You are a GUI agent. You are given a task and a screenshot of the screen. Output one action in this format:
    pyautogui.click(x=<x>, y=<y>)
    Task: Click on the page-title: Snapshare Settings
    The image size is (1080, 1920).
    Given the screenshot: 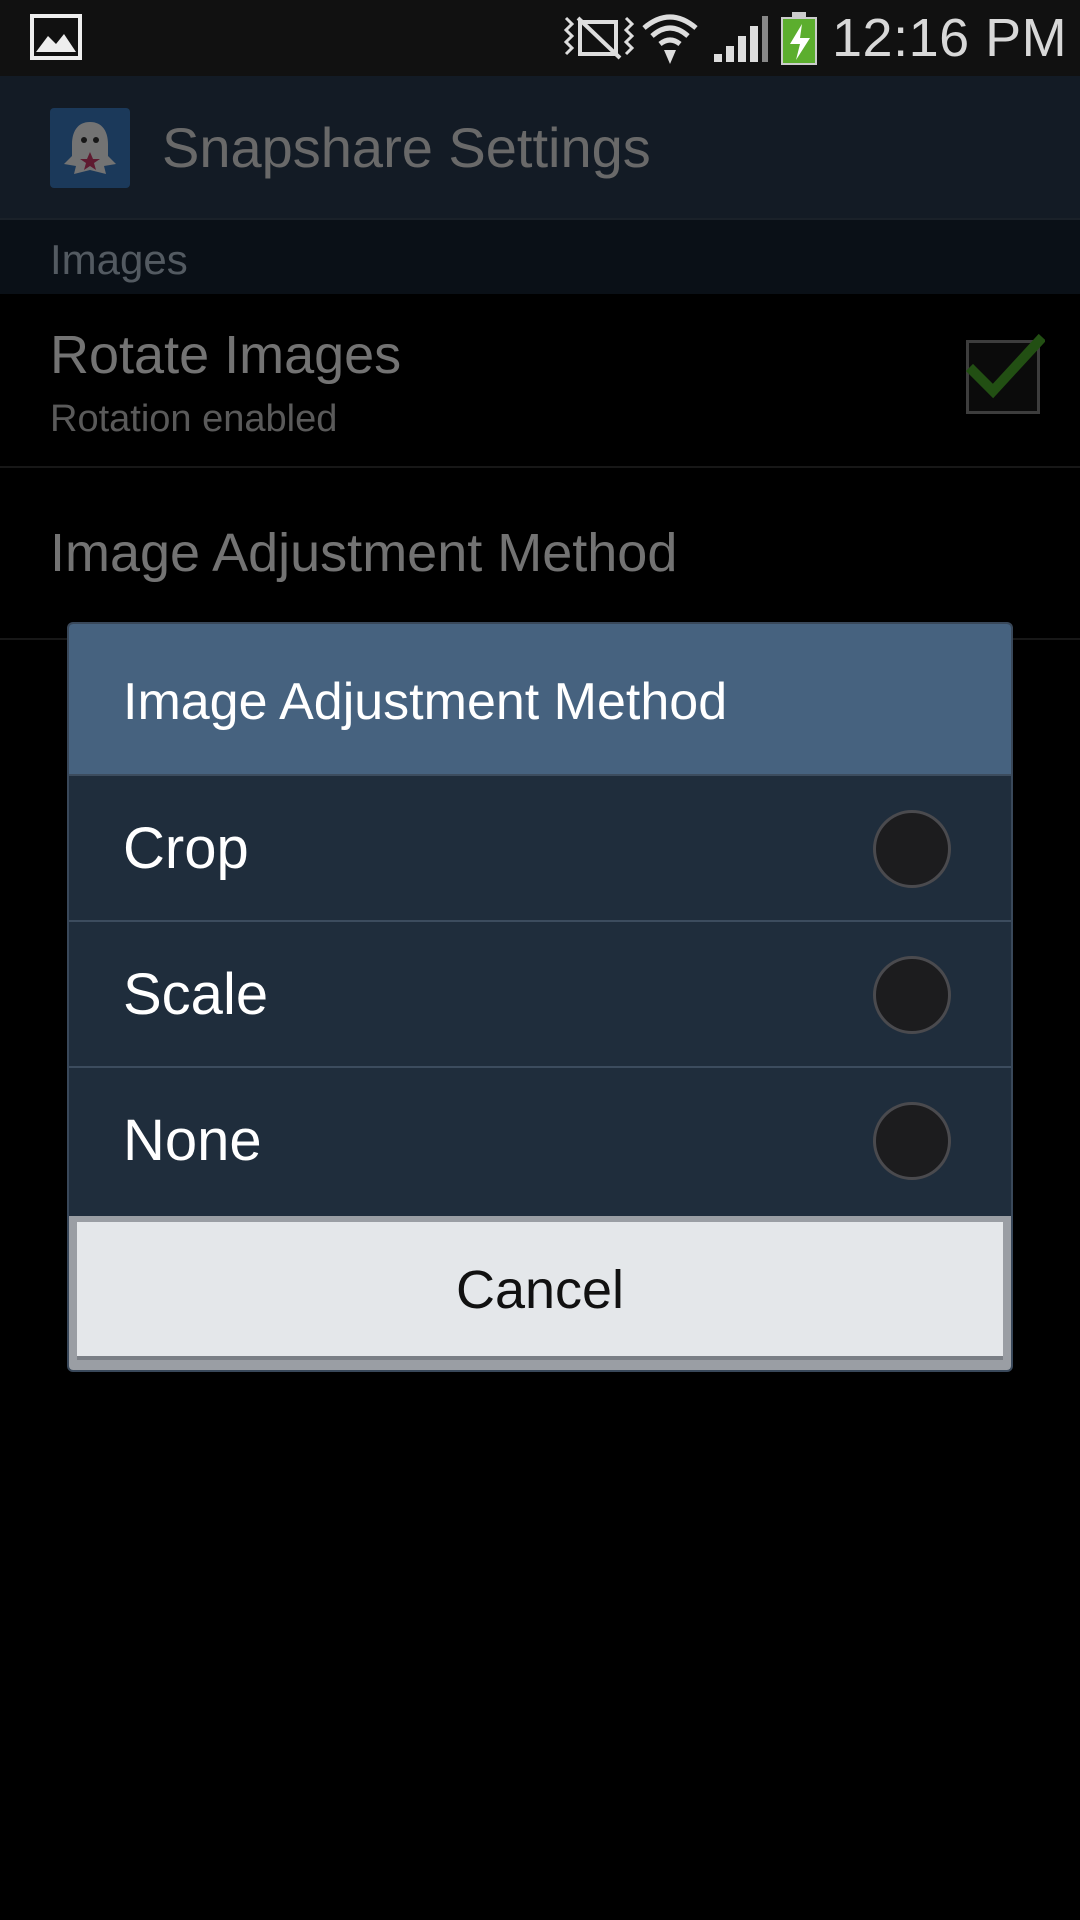 What is the action you would take?
    pyautogui.click(x=406, y=147)
    